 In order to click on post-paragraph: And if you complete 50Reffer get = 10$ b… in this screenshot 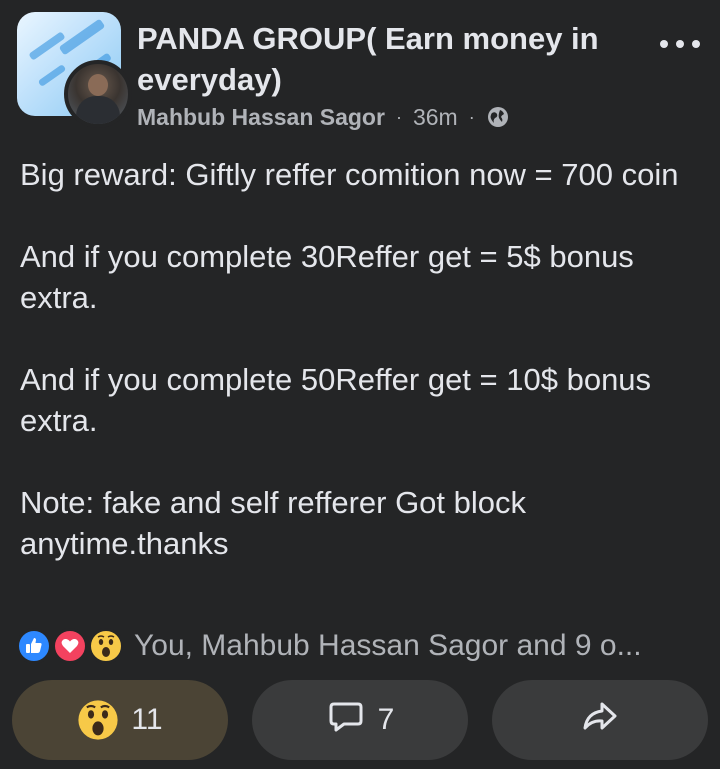, I will do `click(336, 400)`.